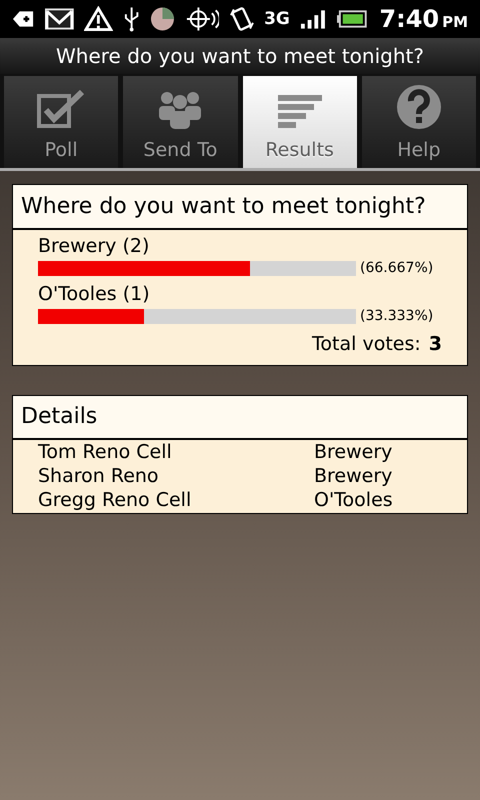  I want to click on bars-icon, so click(299, 112).